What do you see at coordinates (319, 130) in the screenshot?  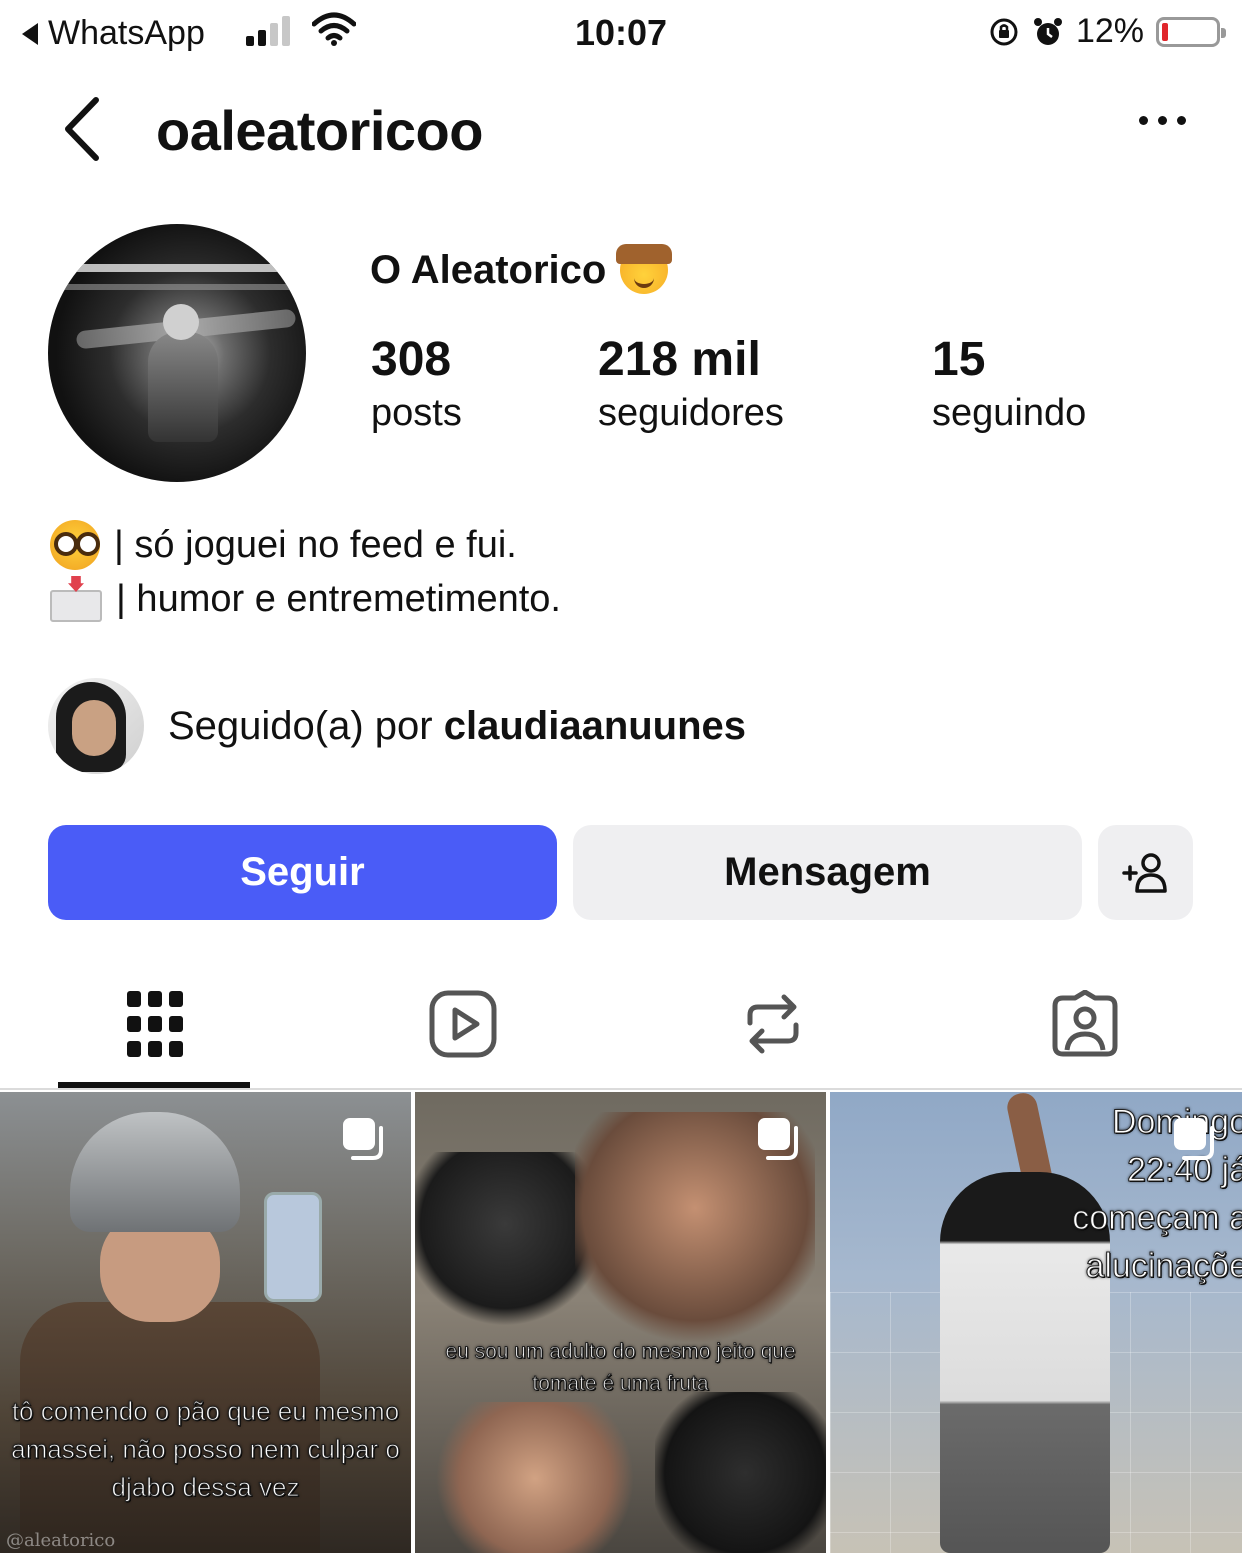 I see `page-title: oaleatoricoo` at bounding box center [319, 130].